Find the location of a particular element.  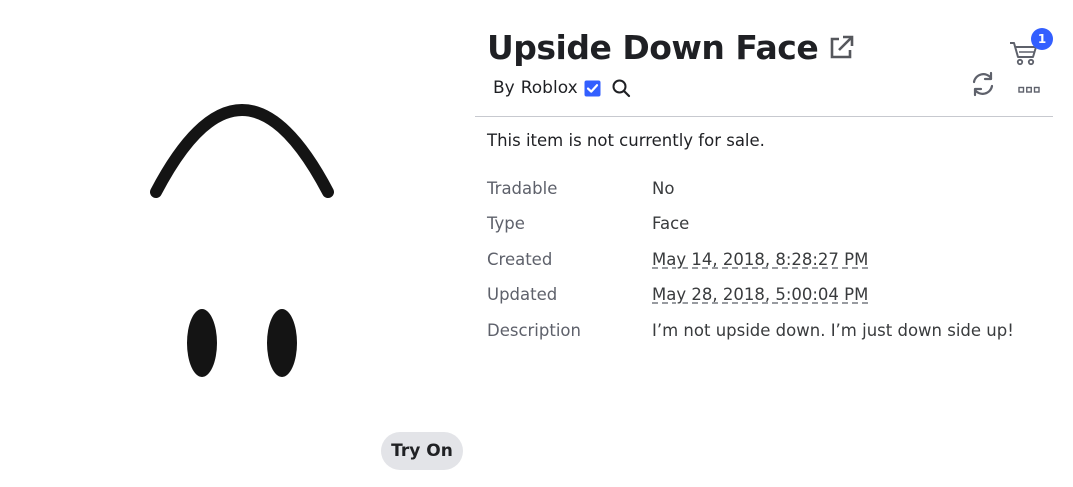

detail-row-updated: Updated May 28, 2018, 5:00:04 PM is located at coordinates (772, 301).